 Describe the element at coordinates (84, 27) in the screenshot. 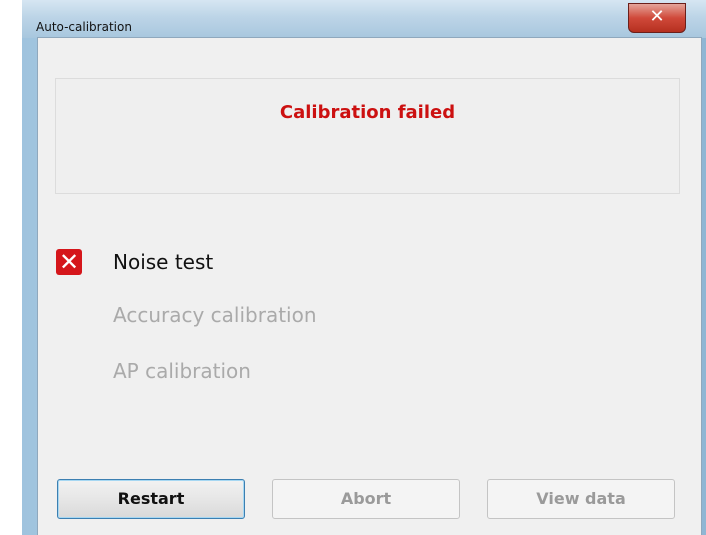

I see `window-title: Auto-calibration` at that location.